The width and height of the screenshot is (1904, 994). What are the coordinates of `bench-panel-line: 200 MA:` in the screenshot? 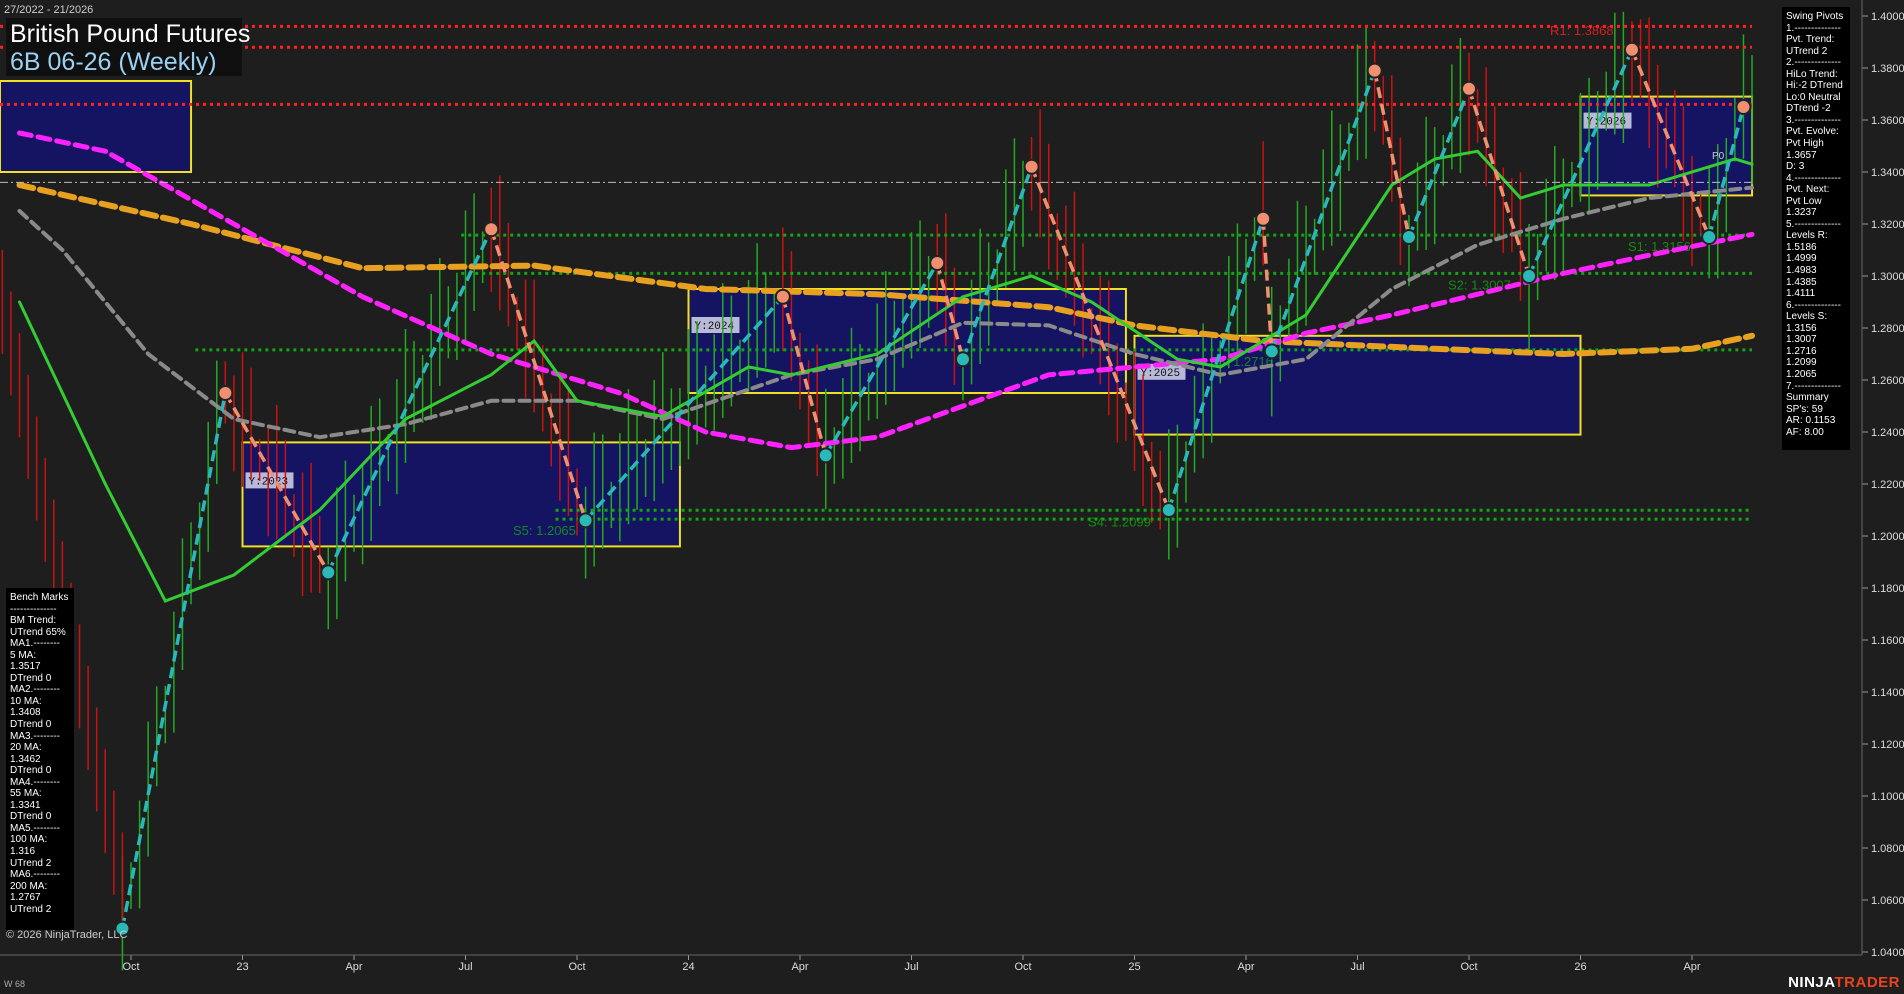 It's located at (29, 886).